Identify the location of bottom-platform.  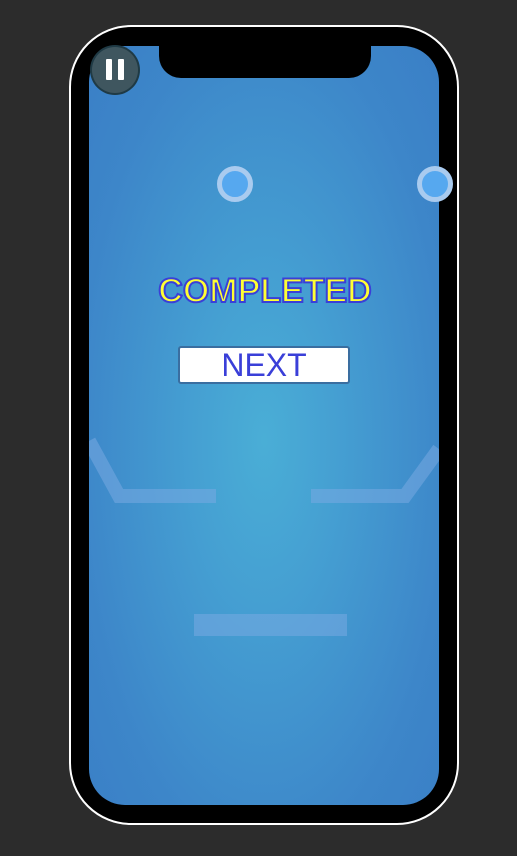
(270, 625).